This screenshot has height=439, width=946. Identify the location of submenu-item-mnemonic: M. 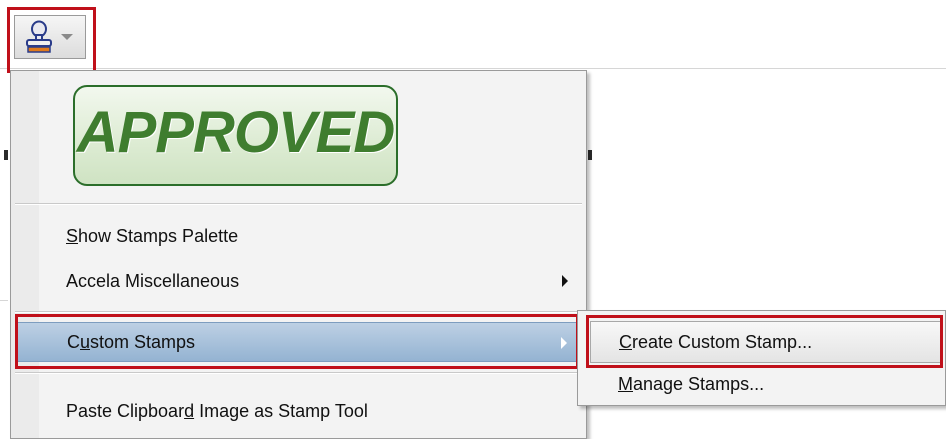
(625, 384).